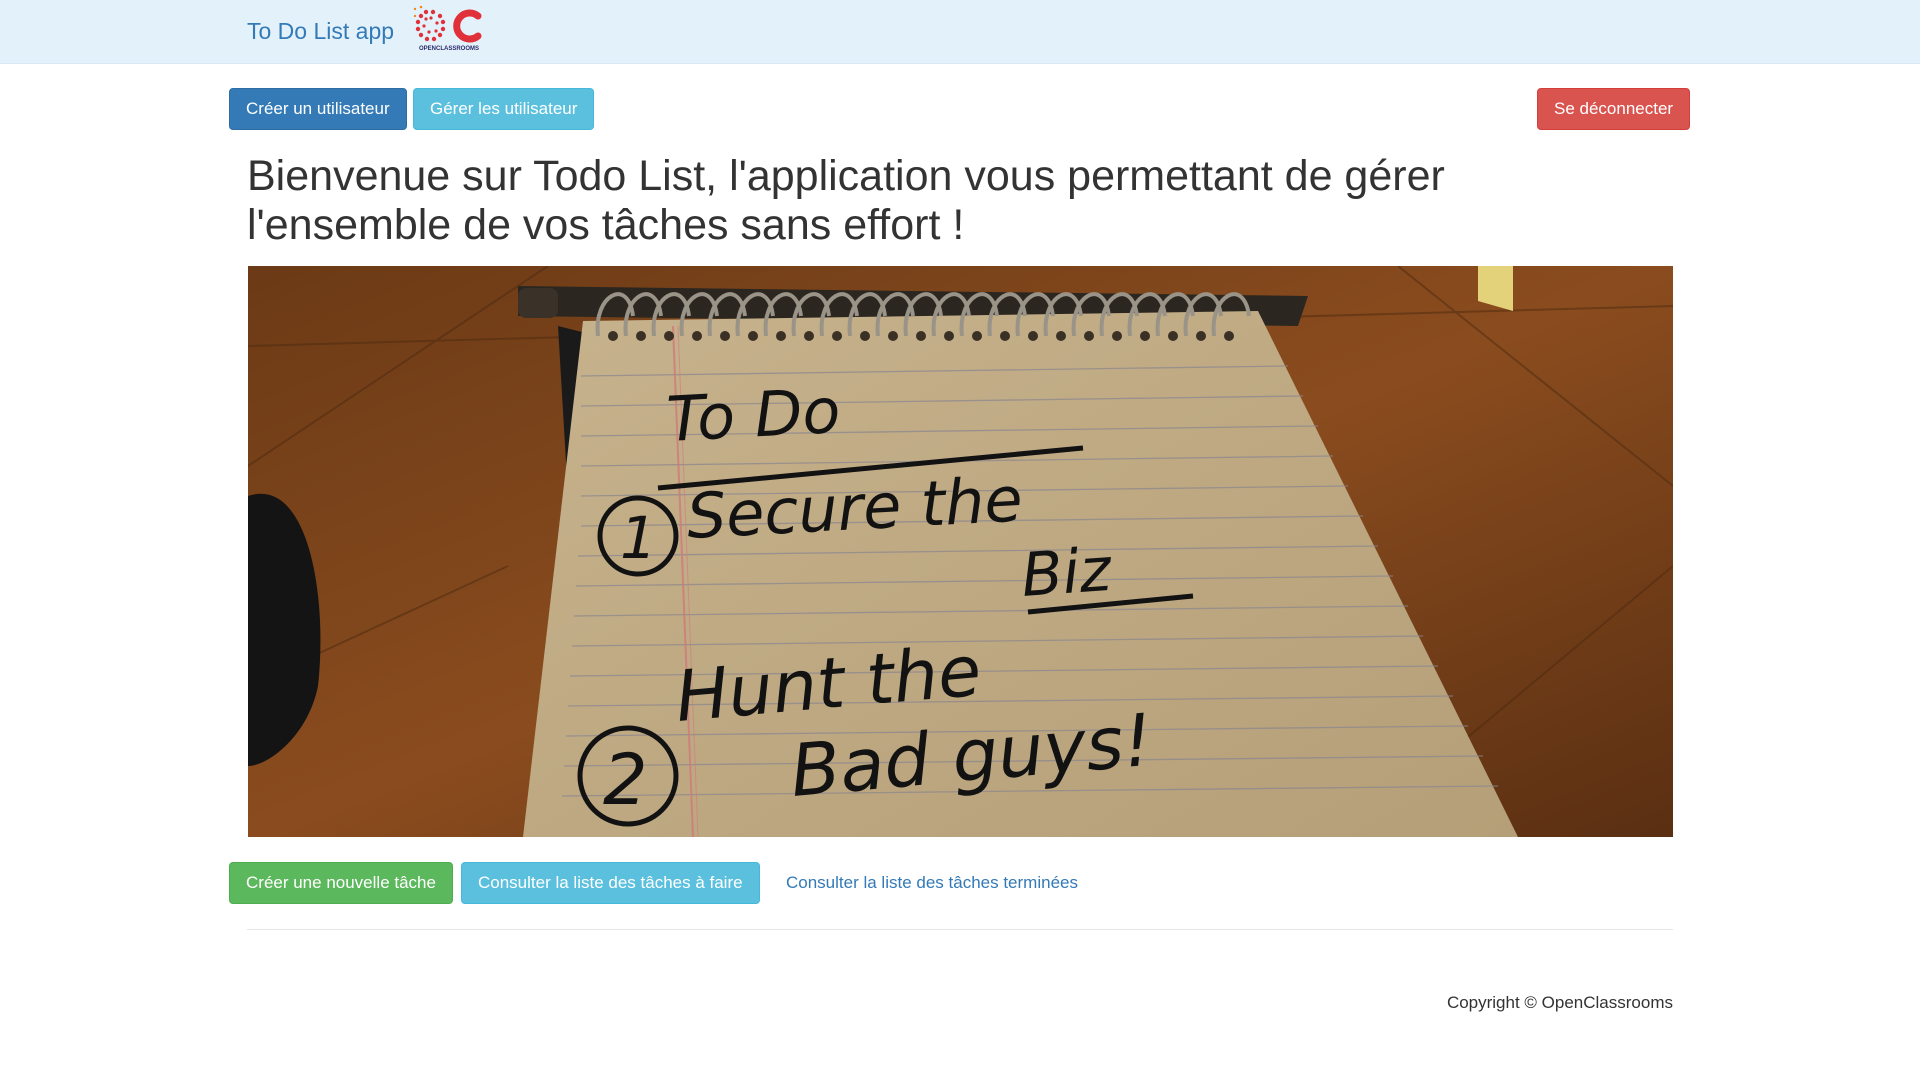 Image resolution: width=1920 pixels, height=1092 pixels. I want to click on note-item2-number: 2, so click(625, 780).